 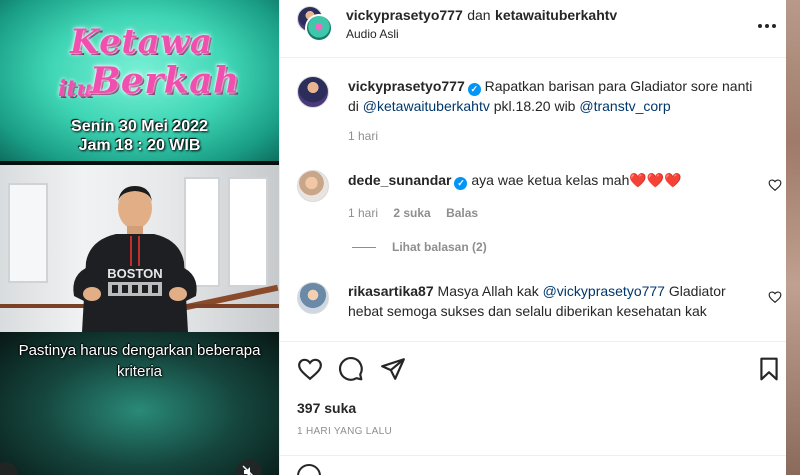 I want to click on comment-username: rikasartika87, so click(x=391, y=291).